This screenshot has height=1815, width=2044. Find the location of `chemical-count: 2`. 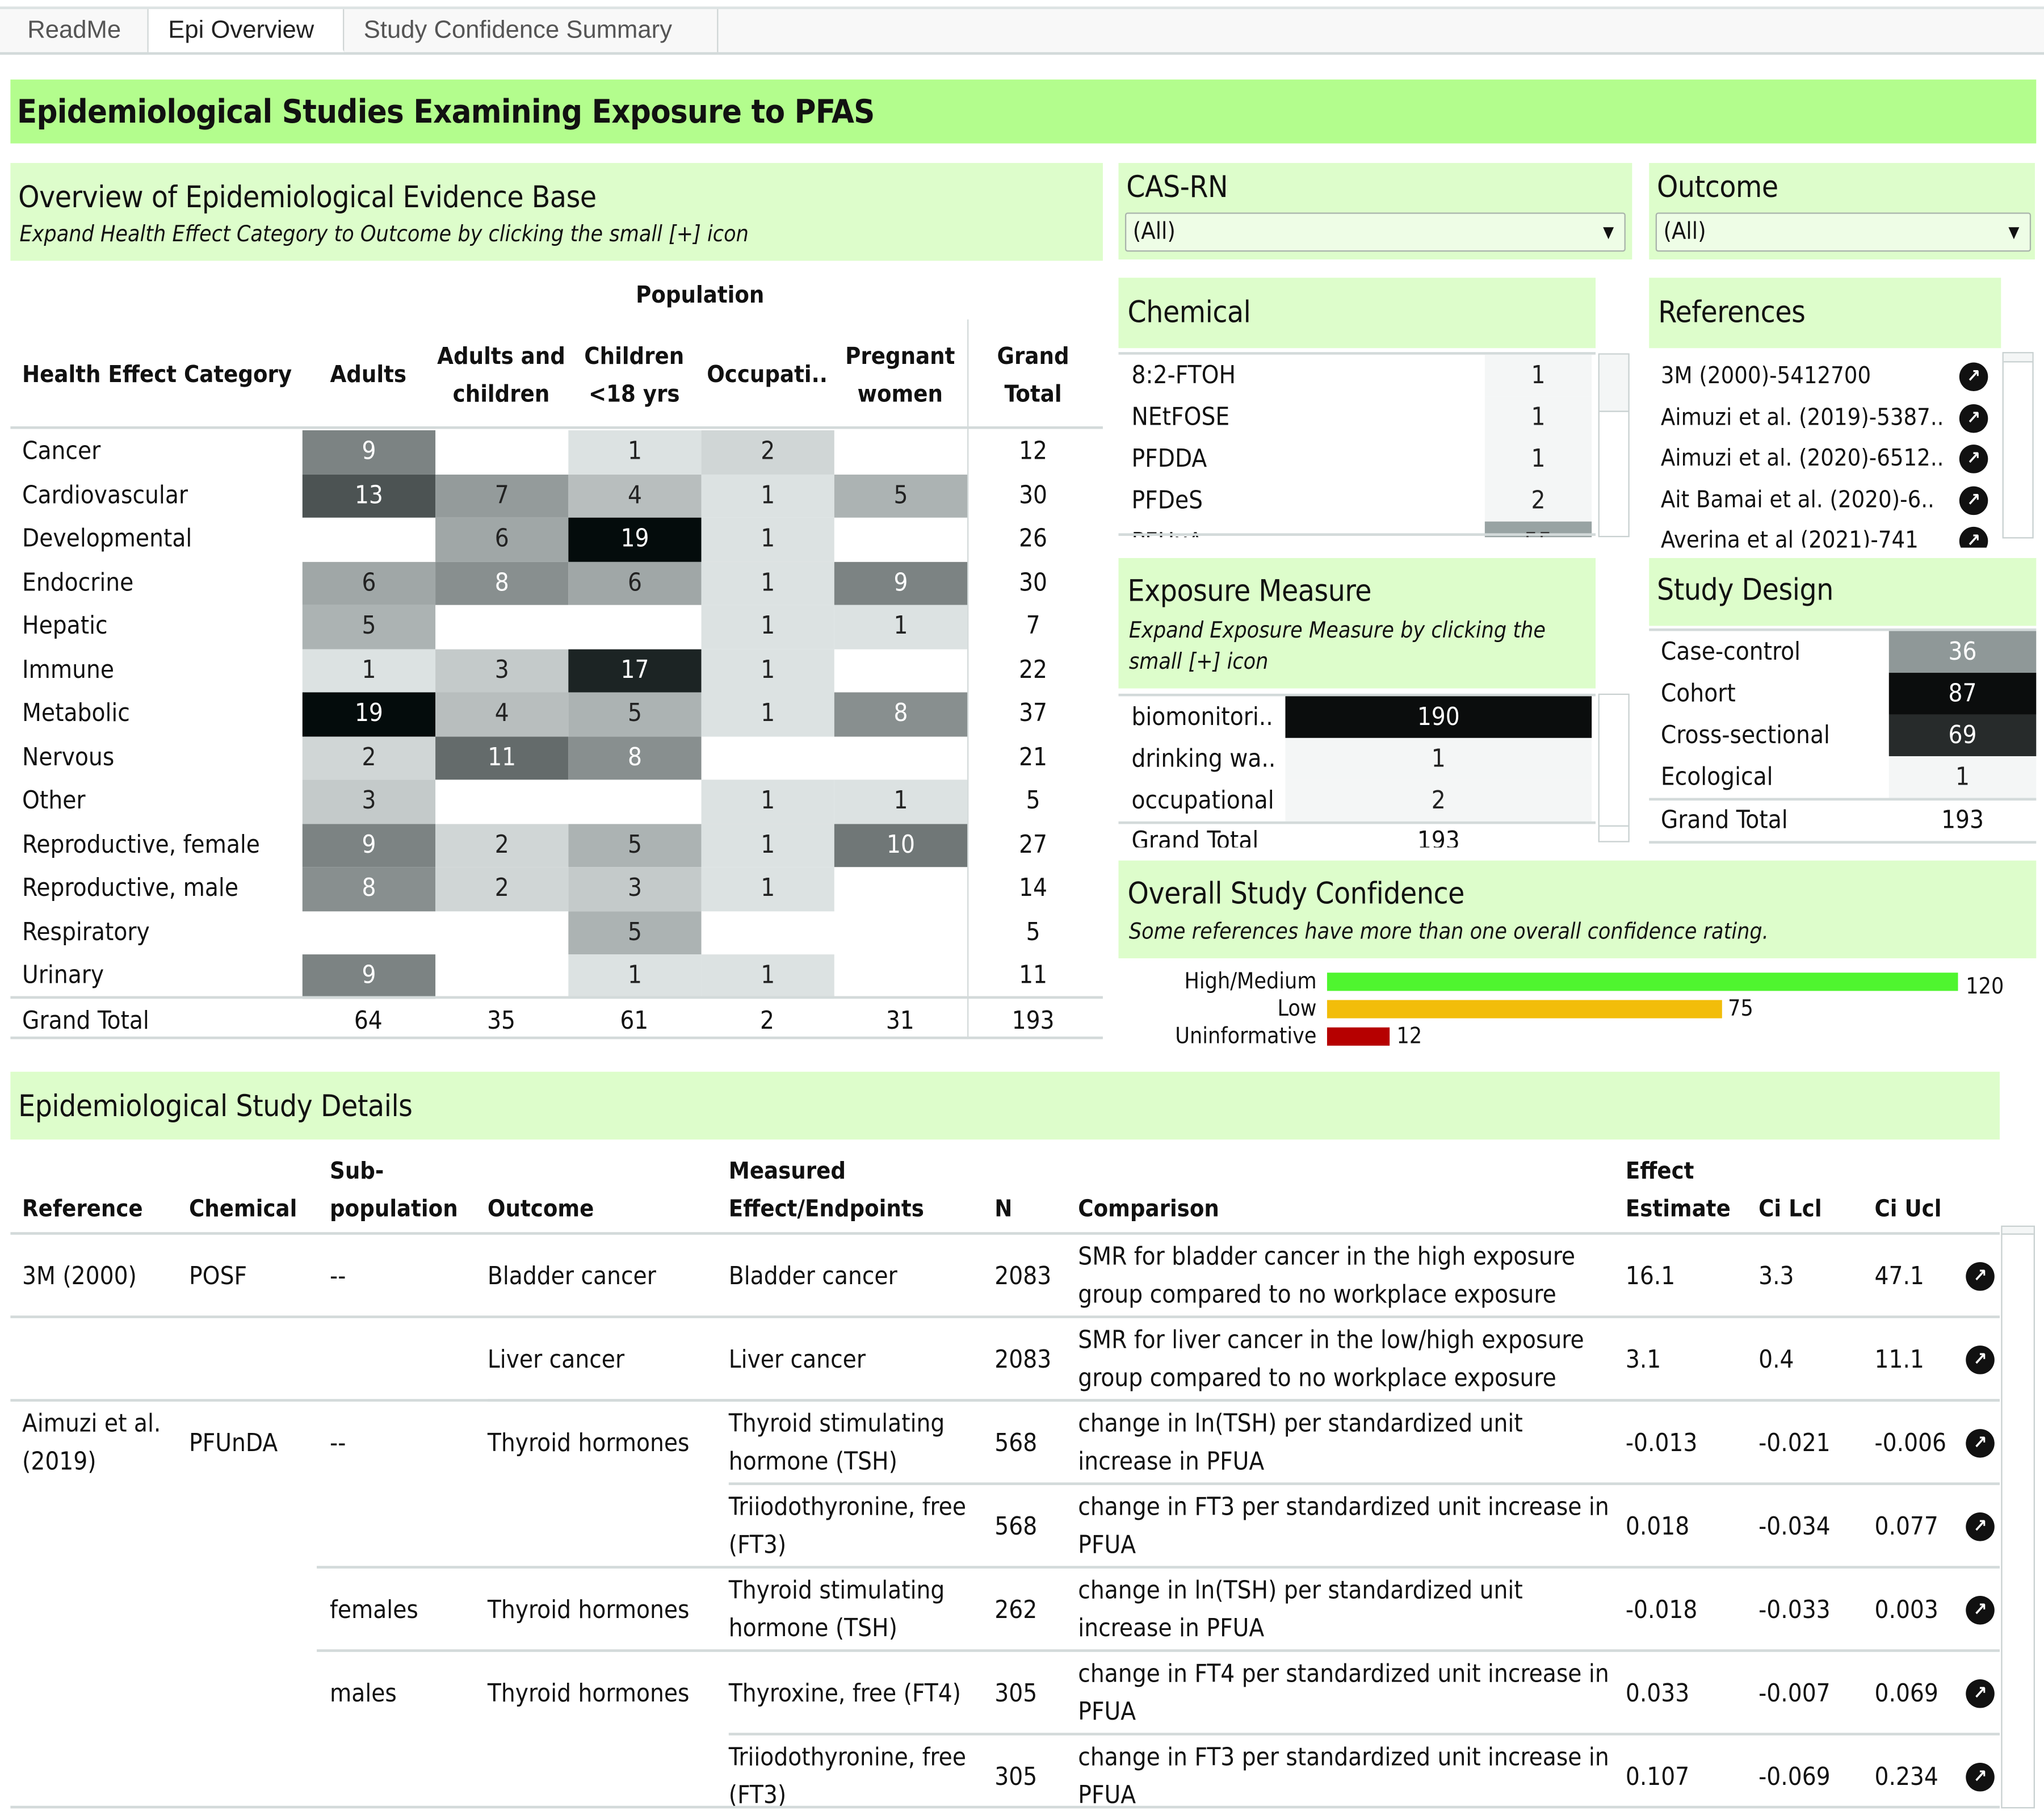

chemical-count: 2 is located at coordinates (1538, 501).